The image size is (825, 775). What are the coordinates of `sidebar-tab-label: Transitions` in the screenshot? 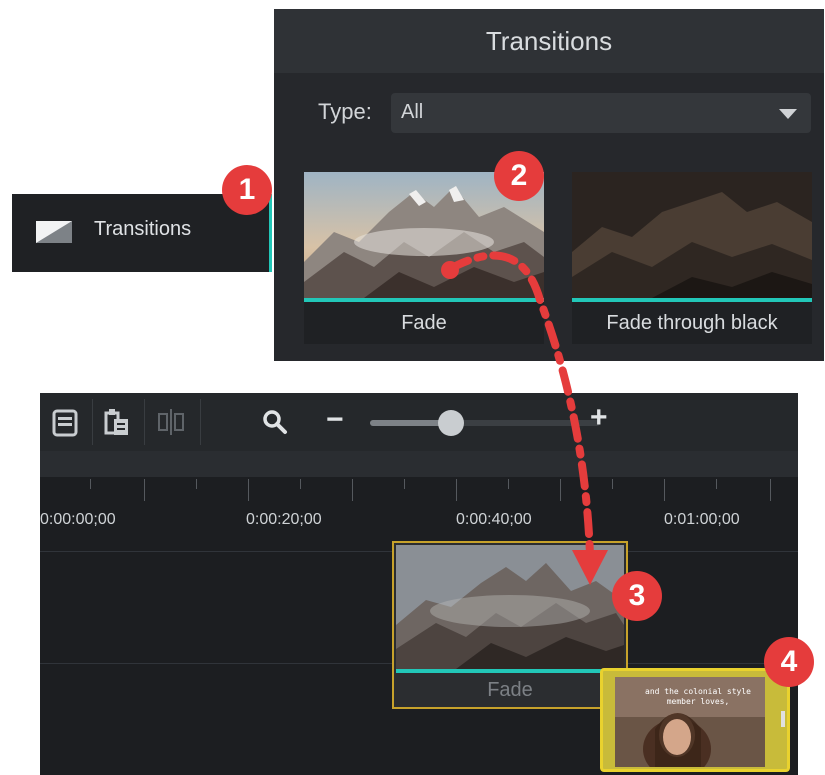 It's located at (143, 229).